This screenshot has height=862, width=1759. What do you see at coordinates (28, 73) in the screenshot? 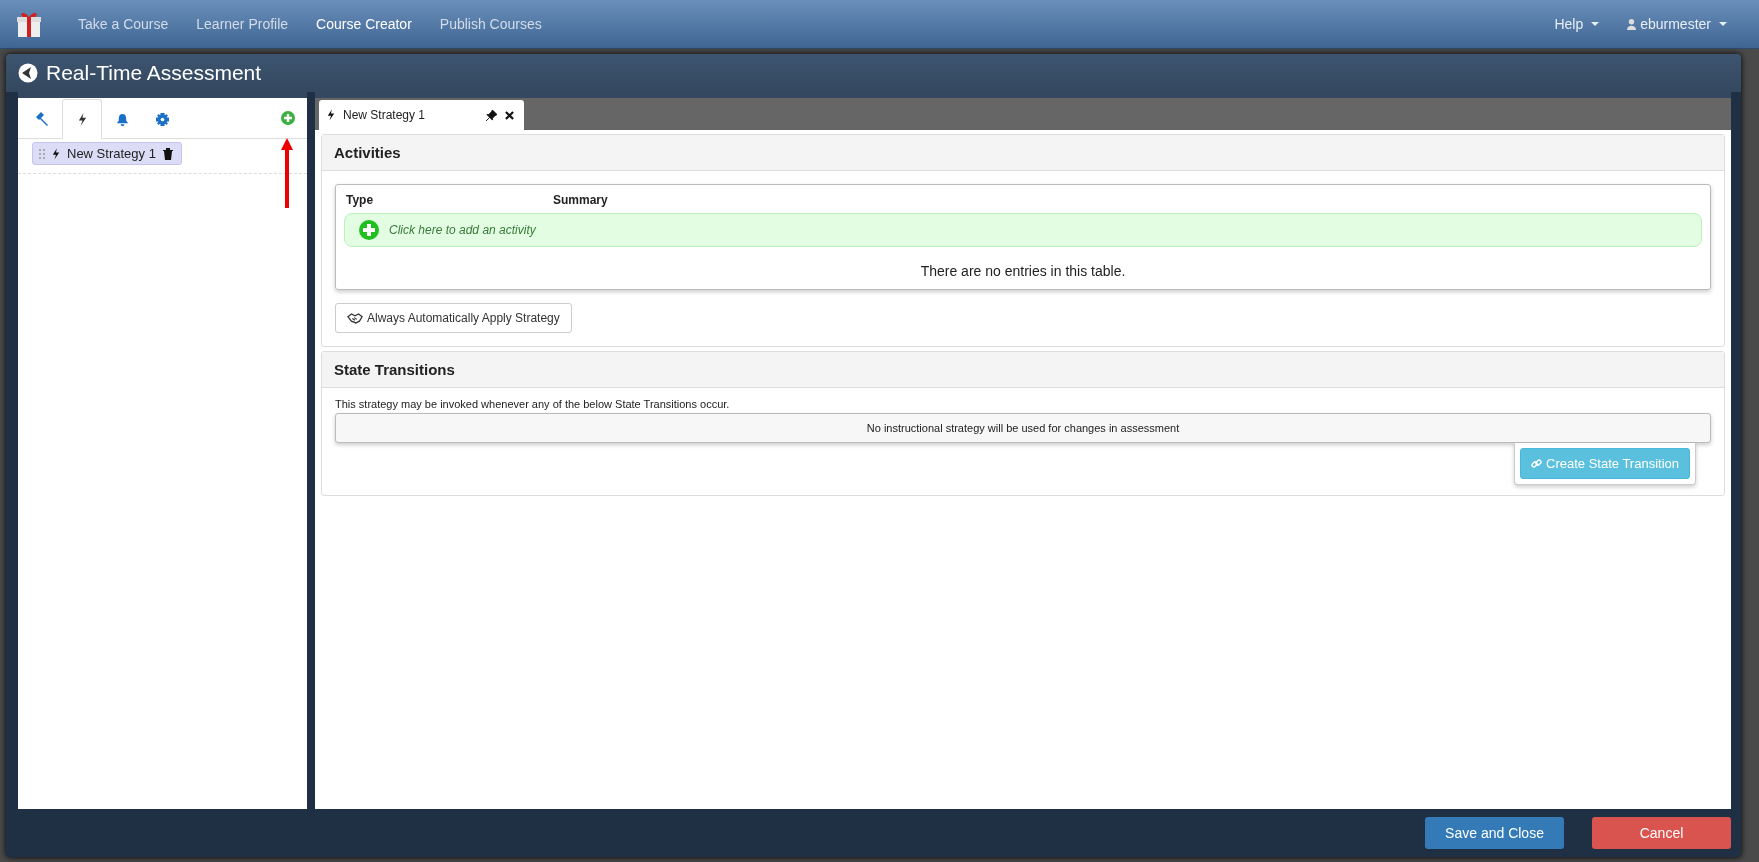
I see `logo-icon` at bounding box center [28, 73].